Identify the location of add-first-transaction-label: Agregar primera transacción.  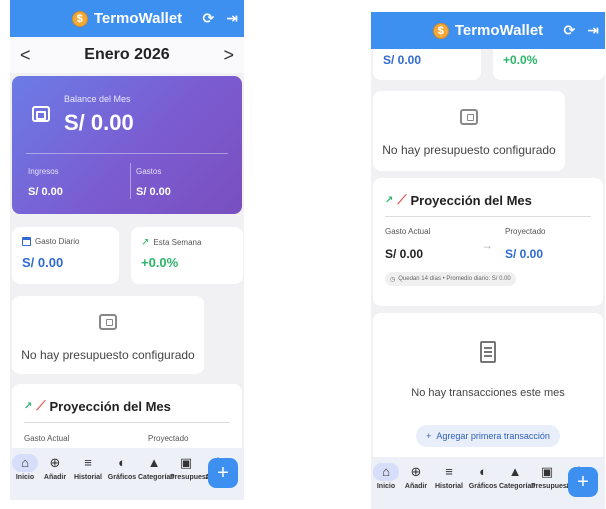
(493, 436).